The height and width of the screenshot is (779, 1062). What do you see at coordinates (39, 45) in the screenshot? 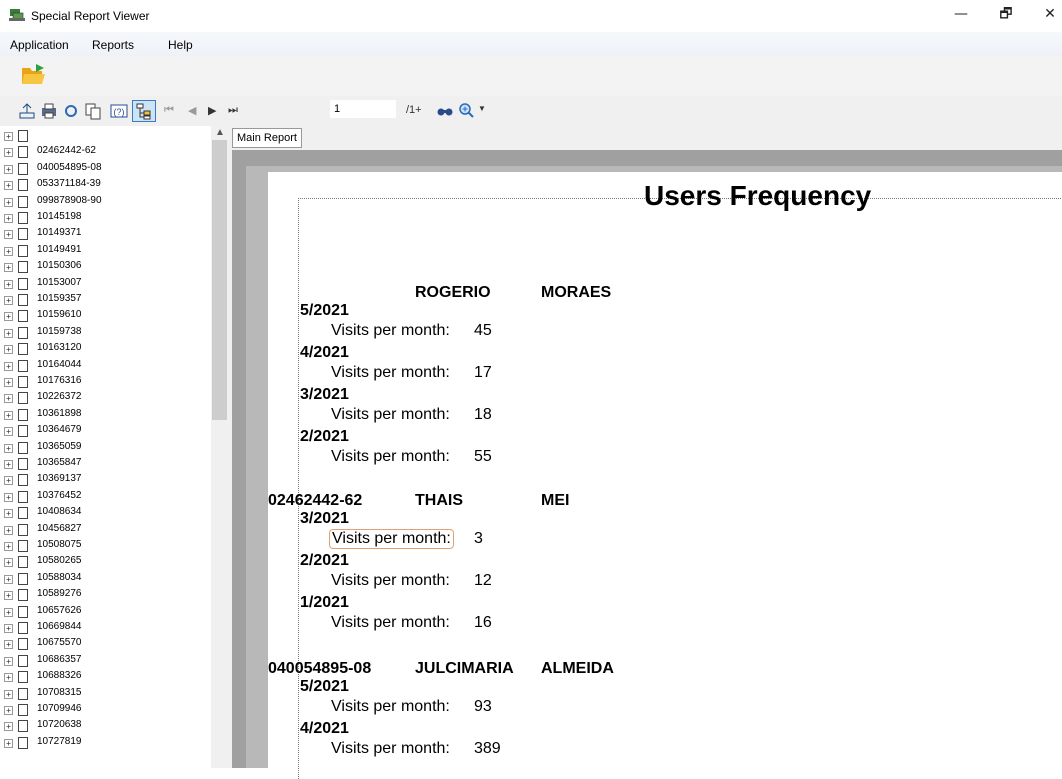
I see `menu-application: Application` at bounding box center [39, 45].